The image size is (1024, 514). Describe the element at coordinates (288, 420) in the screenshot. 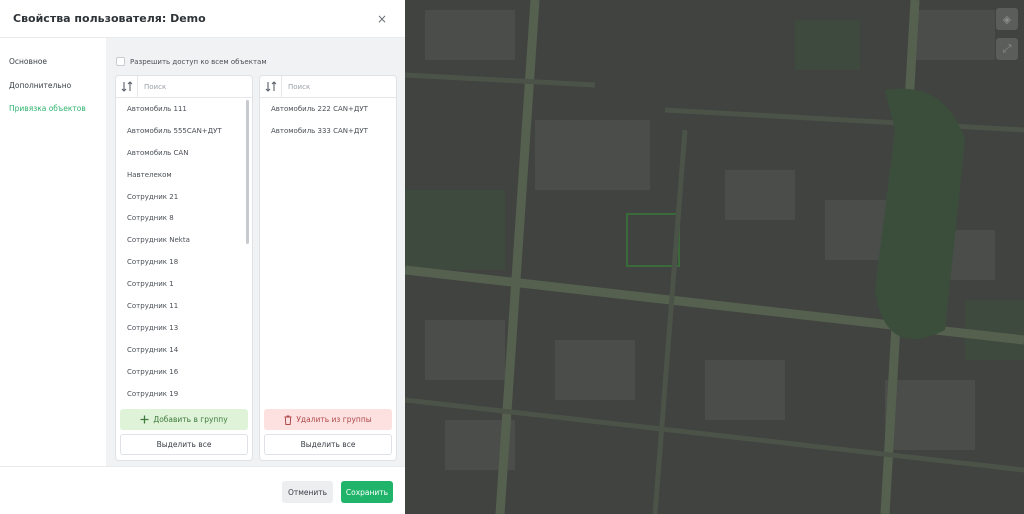

I see `trash-icon` at that location.